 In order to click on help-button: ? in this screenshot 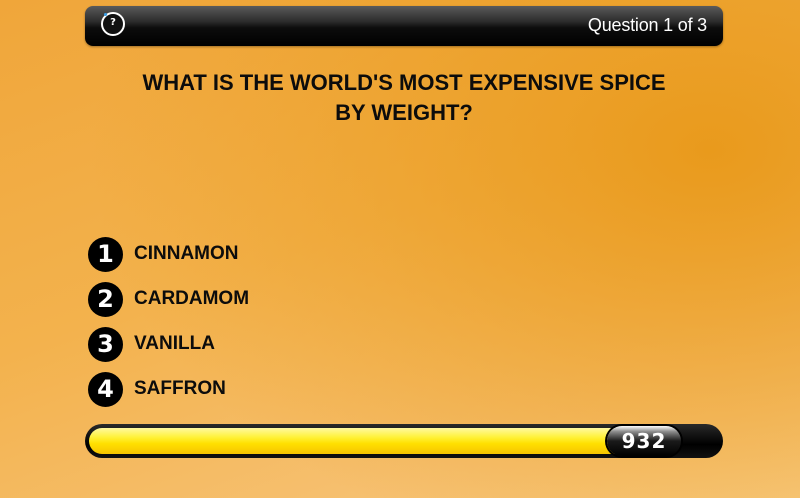, I will do `click(113, 24)`.